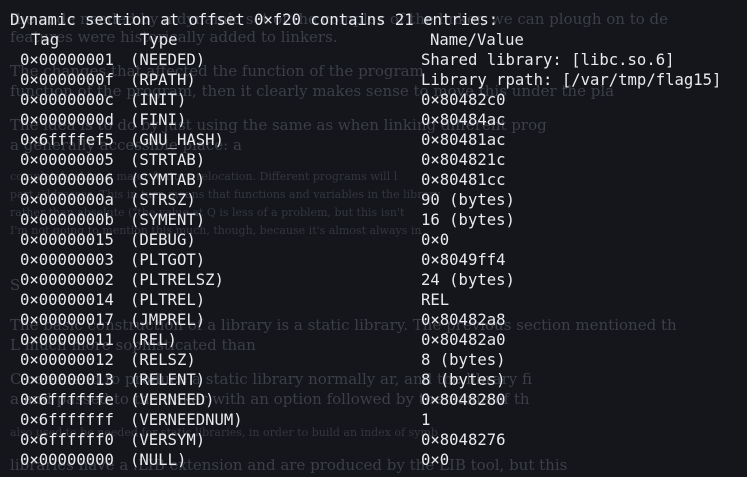 The width and height of the screenshot is (747, 477). Describe the element at coordinates (67, 340) in the screenshot. I see `entry-tag: 0×00000011` at that location.